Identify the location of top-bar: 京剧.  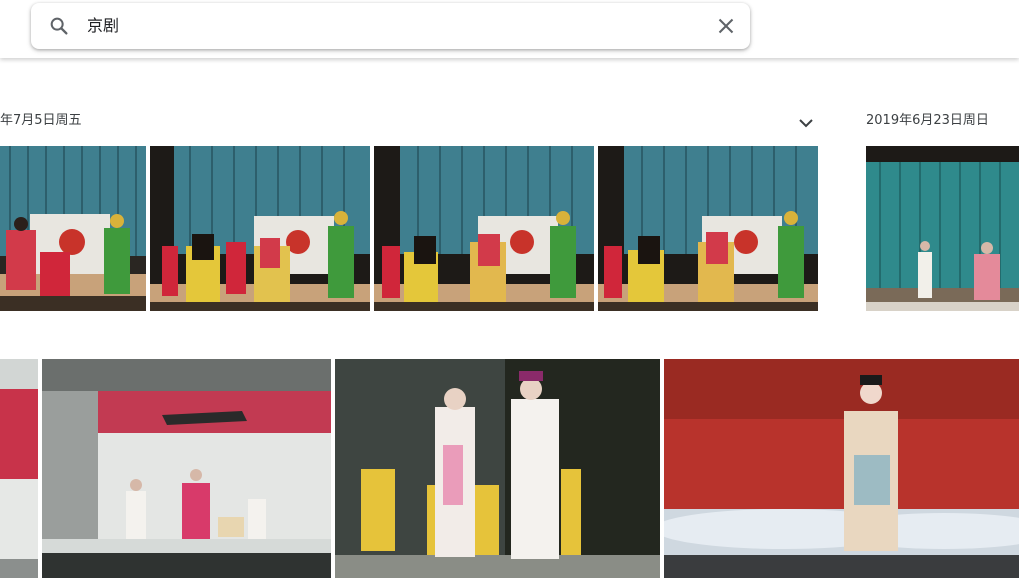
(509, 29).